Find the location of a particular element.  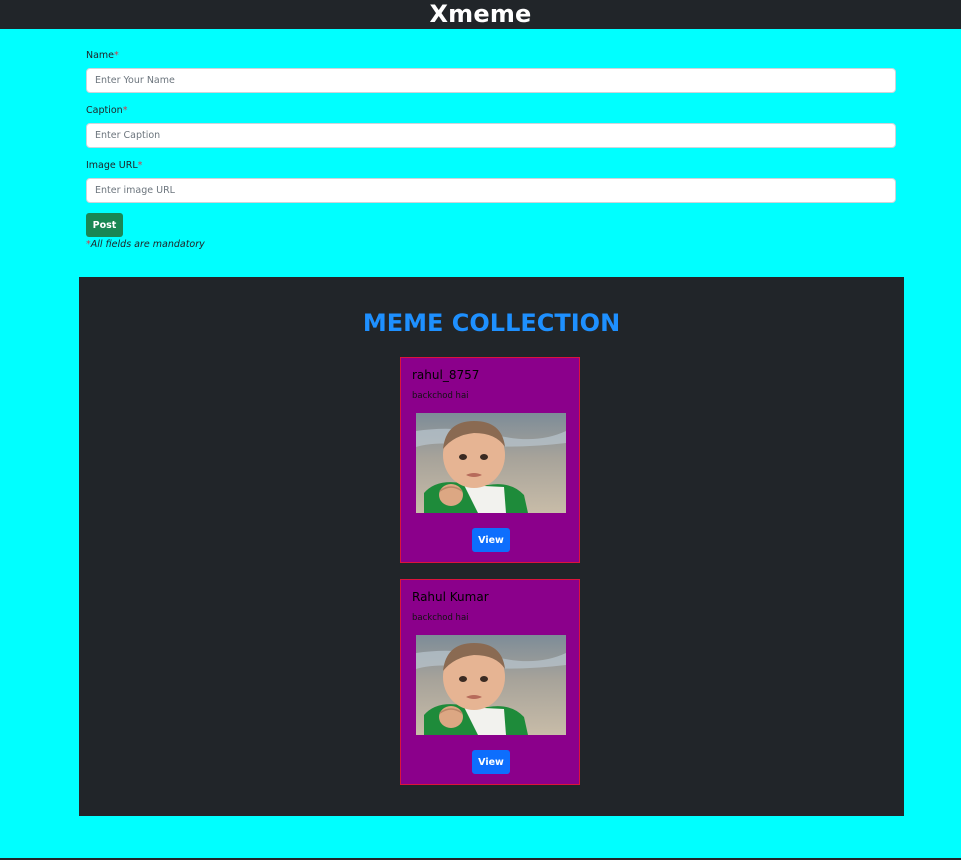

name-input is located at coordinates (491, 80).